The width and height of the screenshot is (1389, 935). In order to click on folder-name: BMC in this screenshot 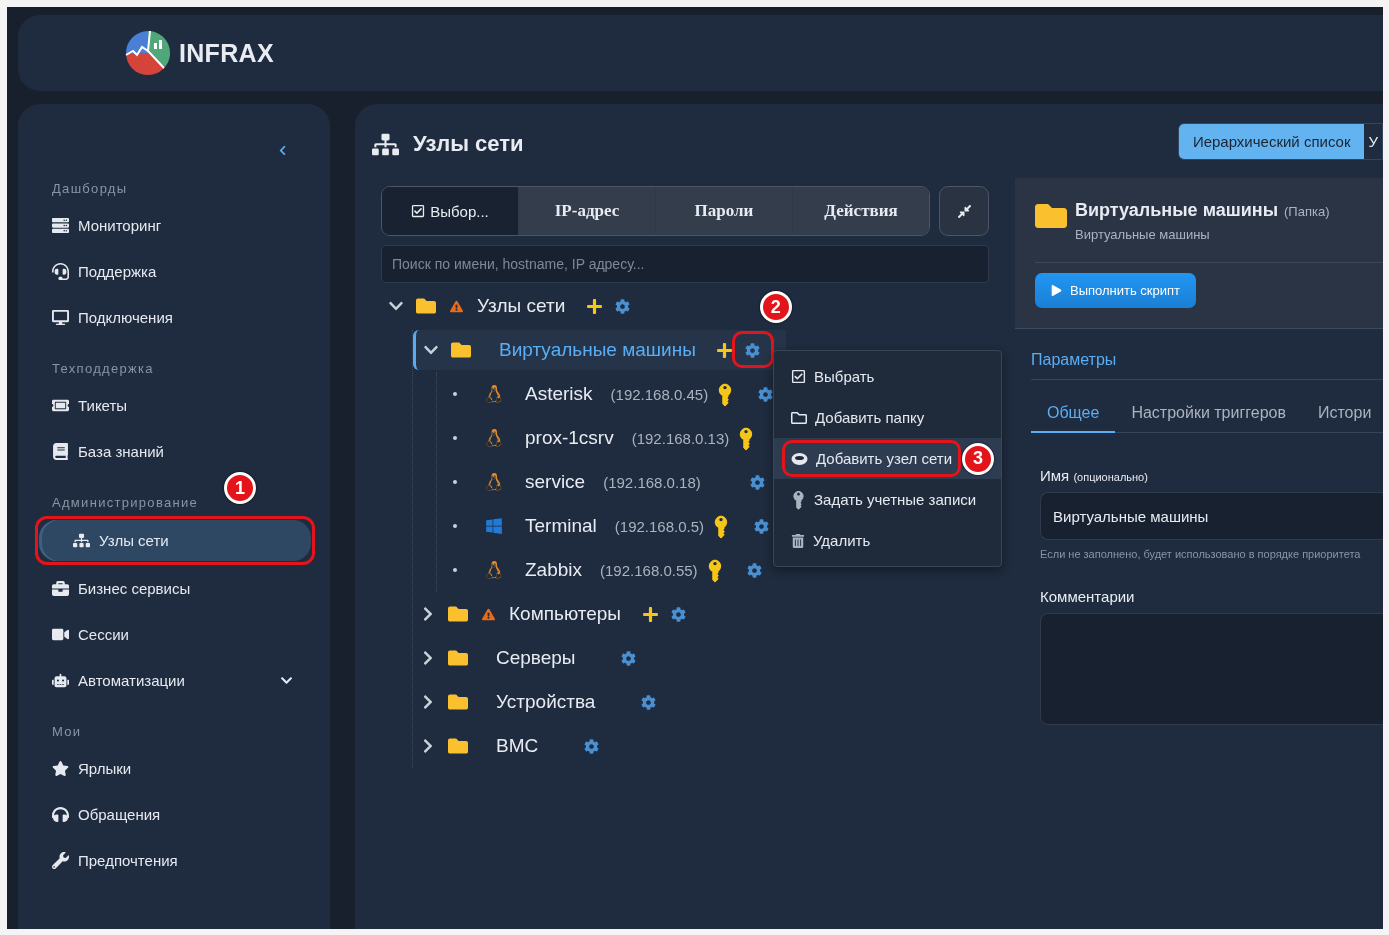, I will do `click(517, 746)`.